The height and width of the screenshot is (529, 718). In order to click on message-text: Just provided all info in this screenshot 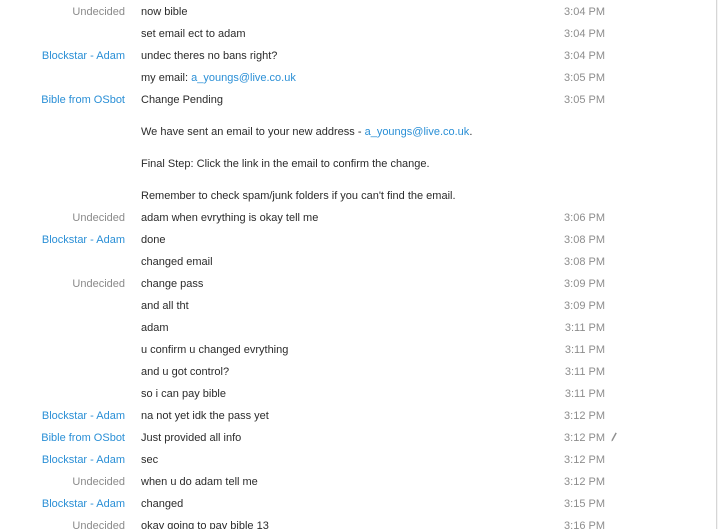, I will do `click(191, 438)`.